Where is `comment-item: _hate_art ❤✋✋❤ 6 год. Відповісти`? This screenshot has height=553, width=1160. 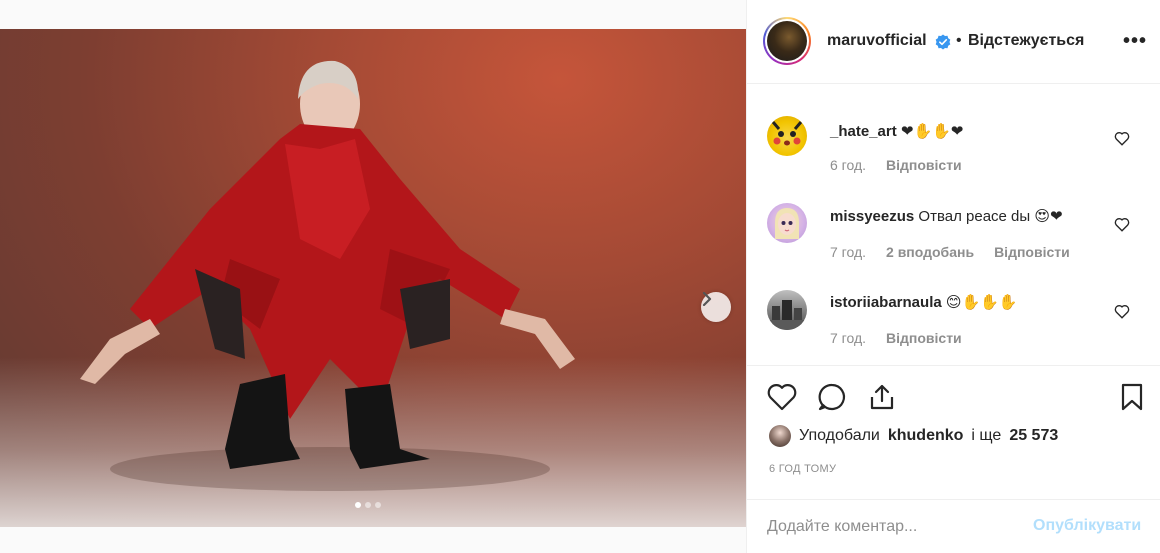
comment-item: _hate_art ❤✋✋❤ 6 год. Відповісти is located at coordinates (953, 144).